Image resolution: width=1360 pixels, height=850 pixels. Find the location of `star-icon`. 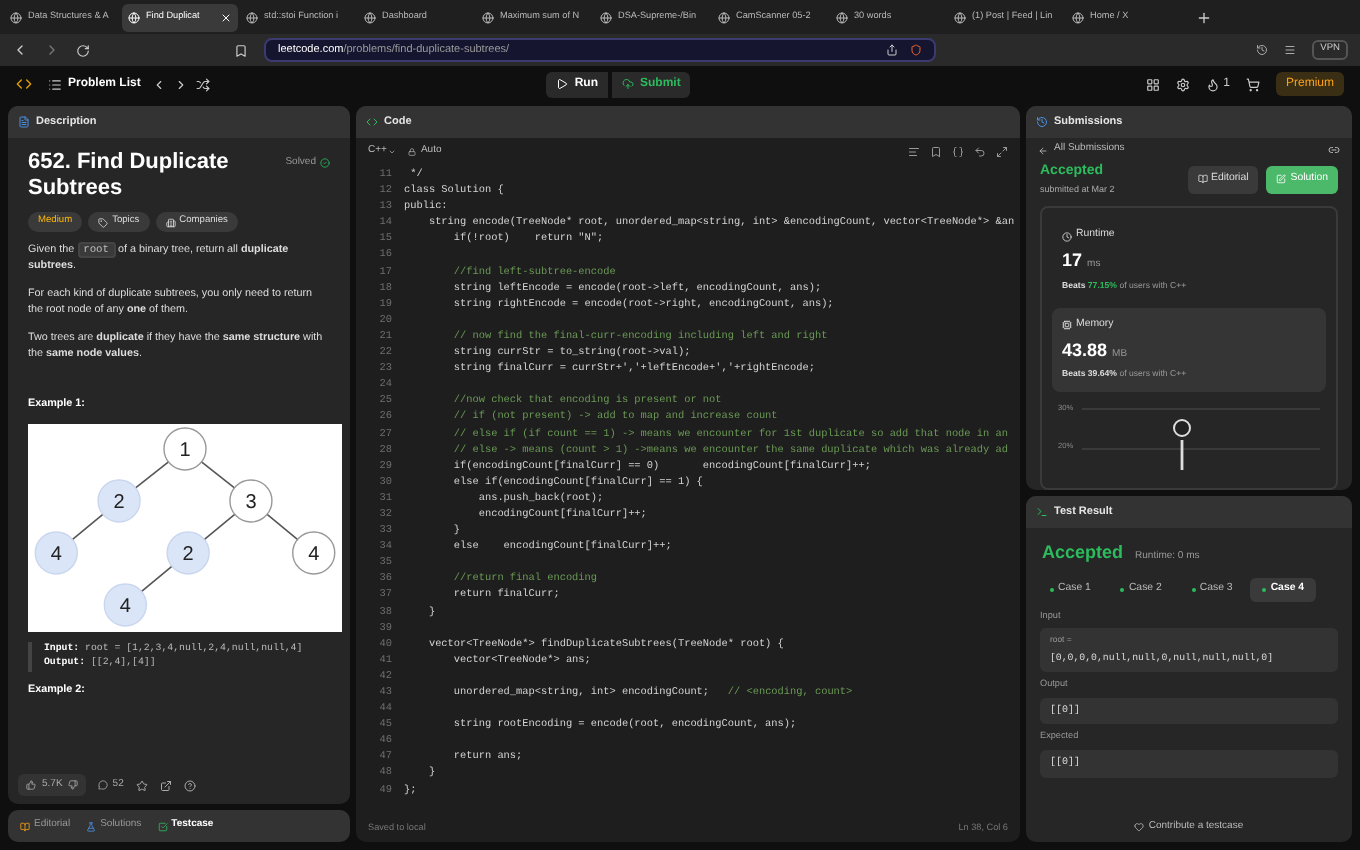

star-icon is located at coordinates (141, 785).